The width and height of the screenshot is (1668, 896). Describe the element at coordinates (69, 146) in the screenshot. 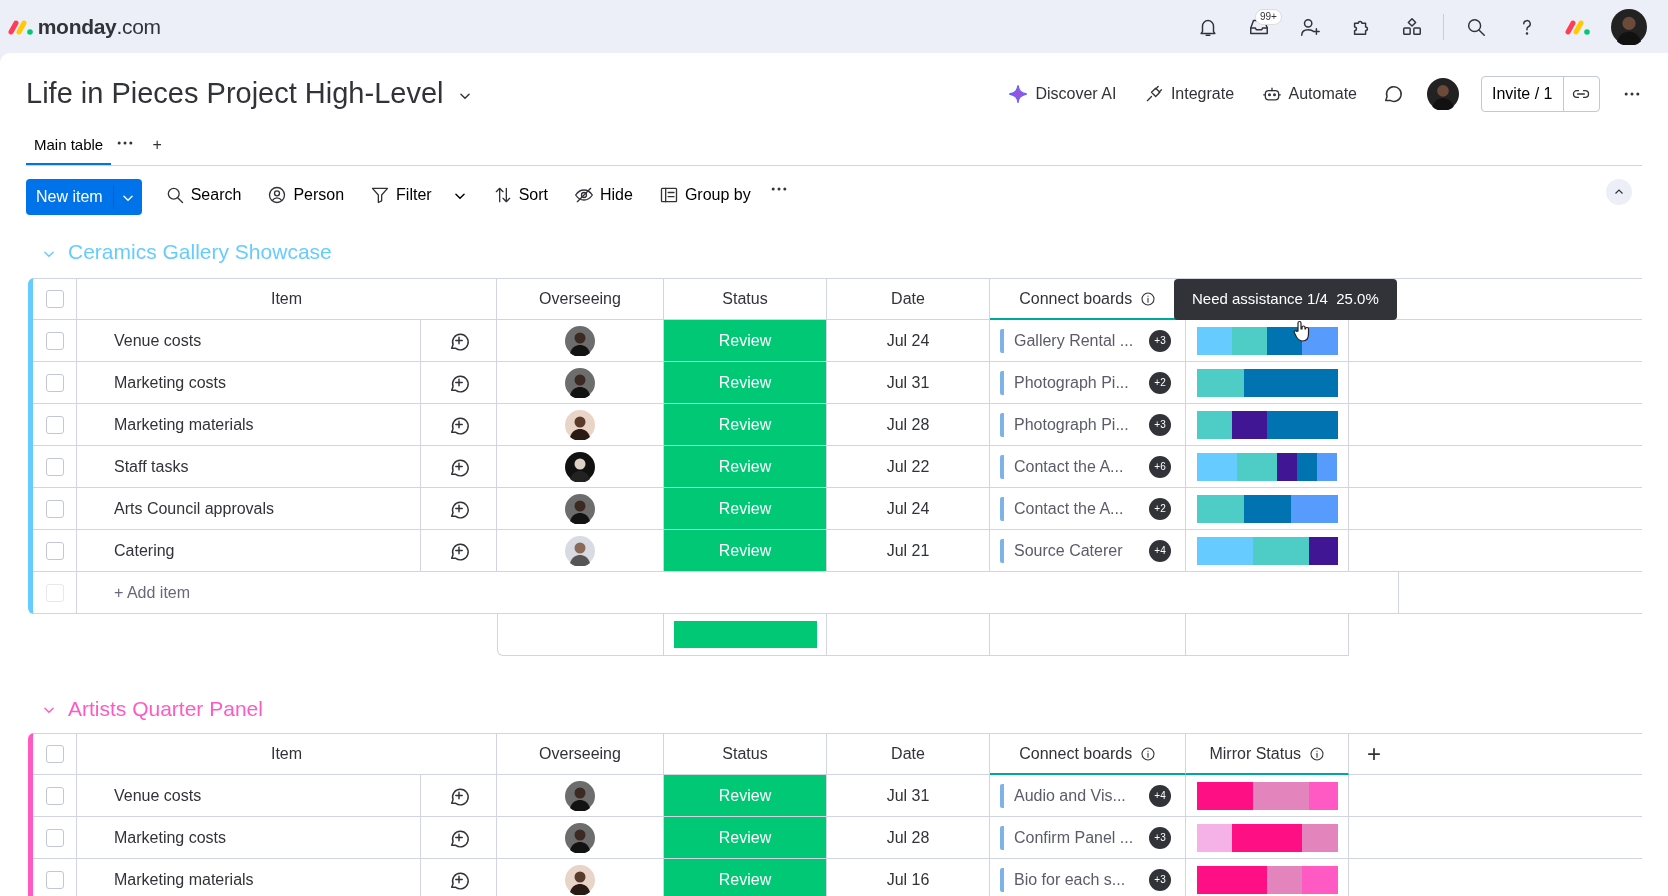

I see `view-tab: Main table` at that location.